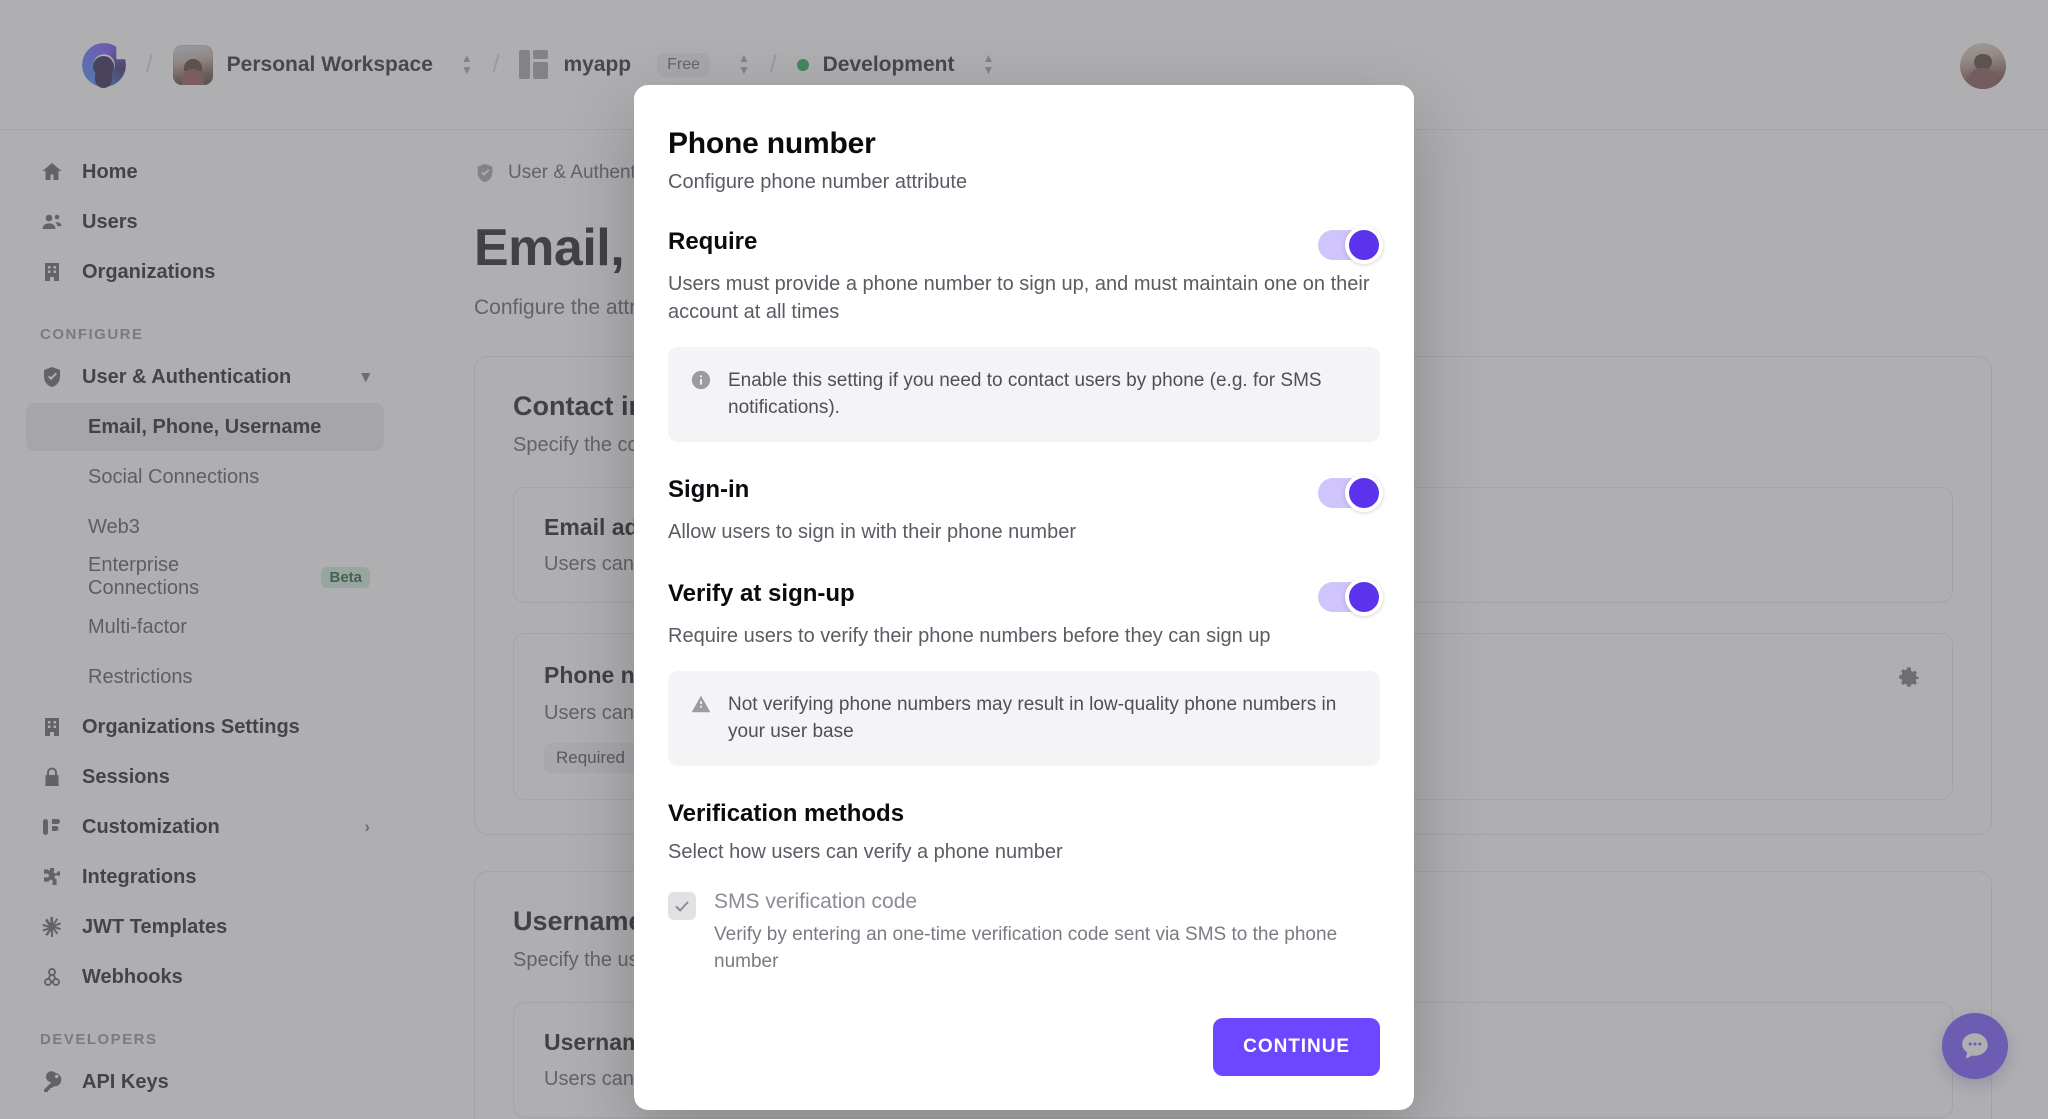 Image resolution: width=2048 pixels, height=1119 pixels. I want to click on require-toggle, so click(1350, 245).